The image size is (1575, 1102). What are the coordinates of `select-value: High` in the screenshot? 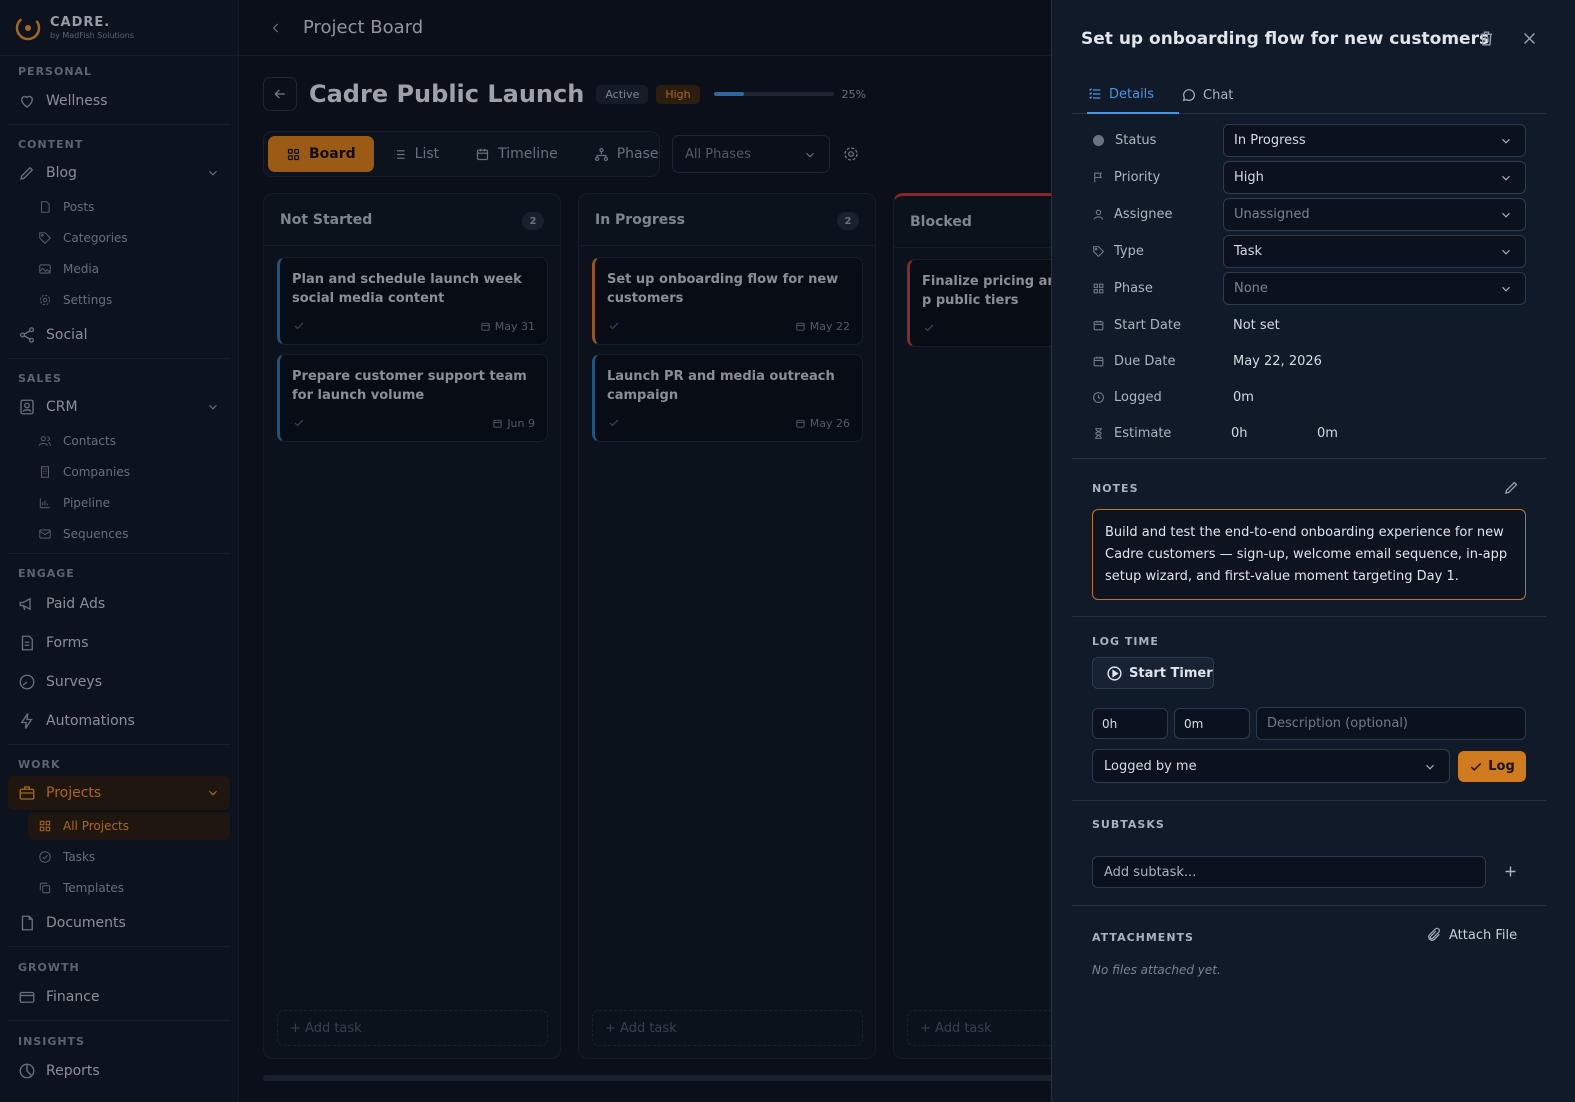 It's located at (1249, 177).